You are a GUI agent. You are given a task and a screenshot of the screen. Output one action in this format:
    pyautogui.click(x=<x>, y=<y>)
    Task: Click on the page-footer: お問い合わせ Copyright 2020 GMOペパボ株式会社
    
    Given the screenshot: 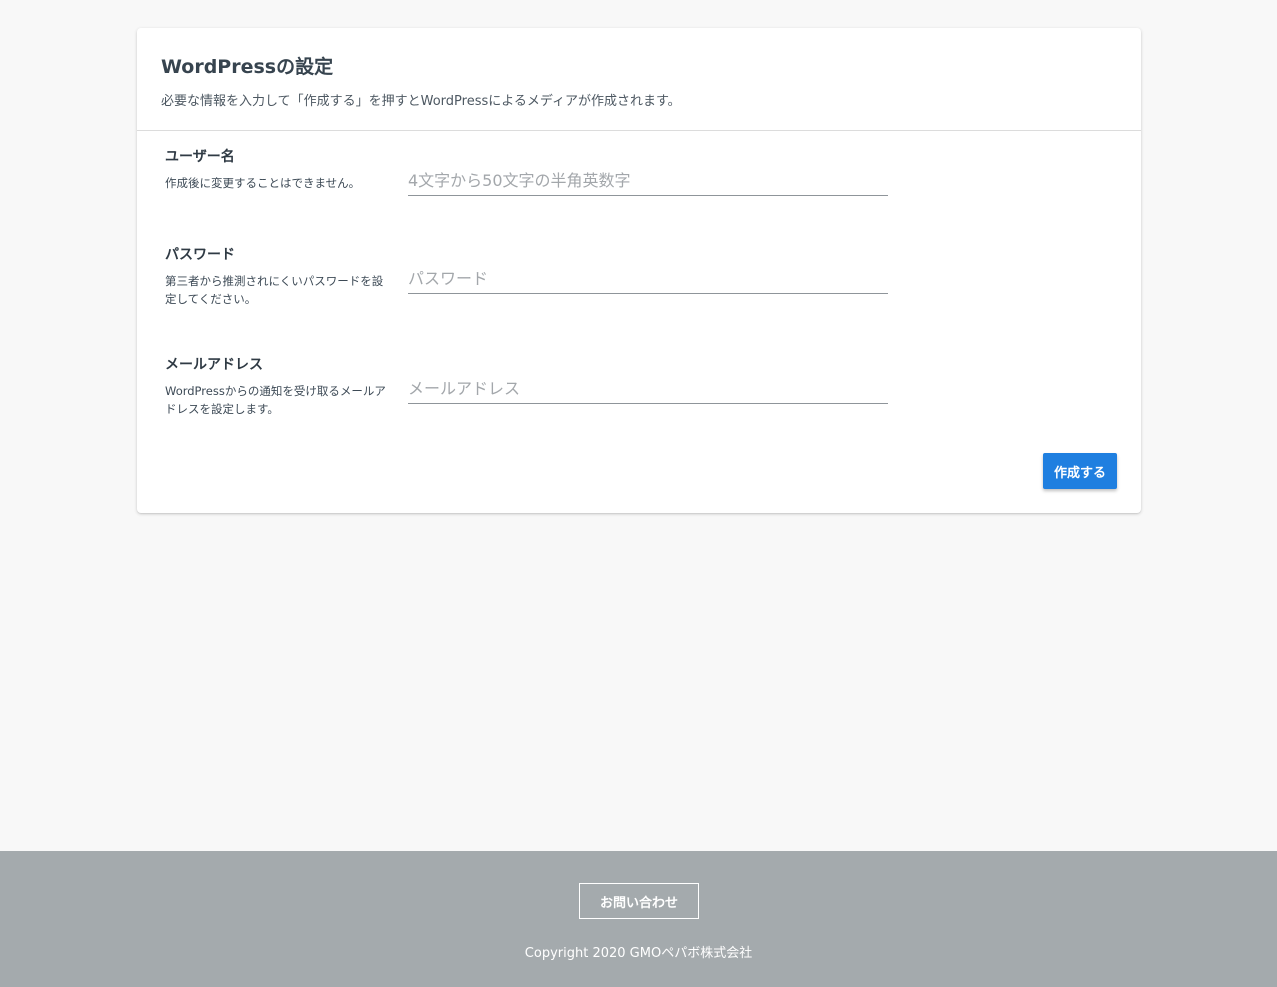 What is the action you would take?
    pyautogui.click(x=638, y=919)
    